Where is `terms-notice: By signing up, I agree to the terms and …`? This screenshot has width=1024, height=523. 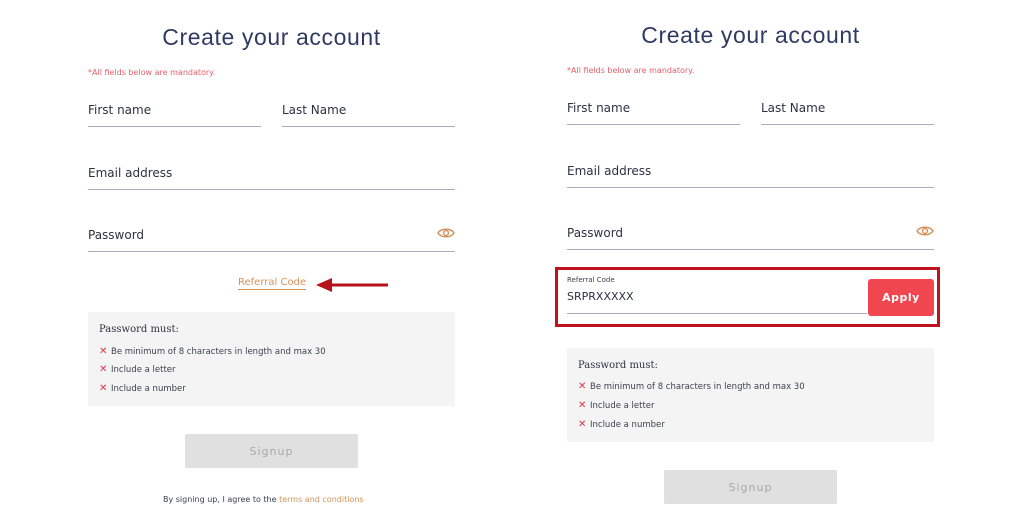 terms-notice: By signing up, I agree to the terms and … is located at coordinates (263, 499).